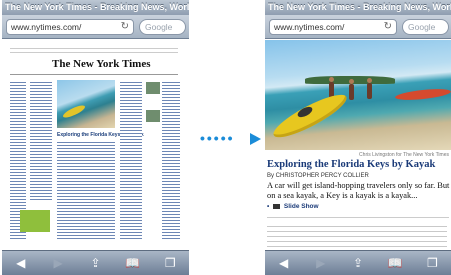 The height and width of the screenshot is (275, 451). I want to click on kayak-photo-thumbnail, so click(86, 104).